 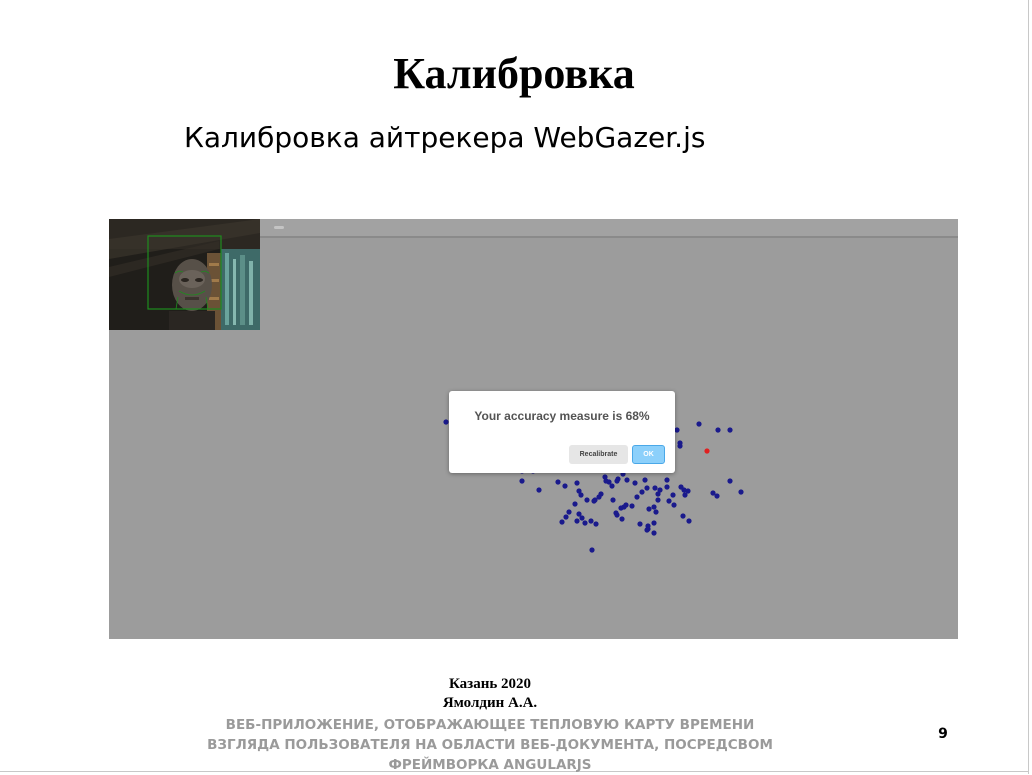 I want to click on slide-title: Калибровка, so click(x=514, y=73).